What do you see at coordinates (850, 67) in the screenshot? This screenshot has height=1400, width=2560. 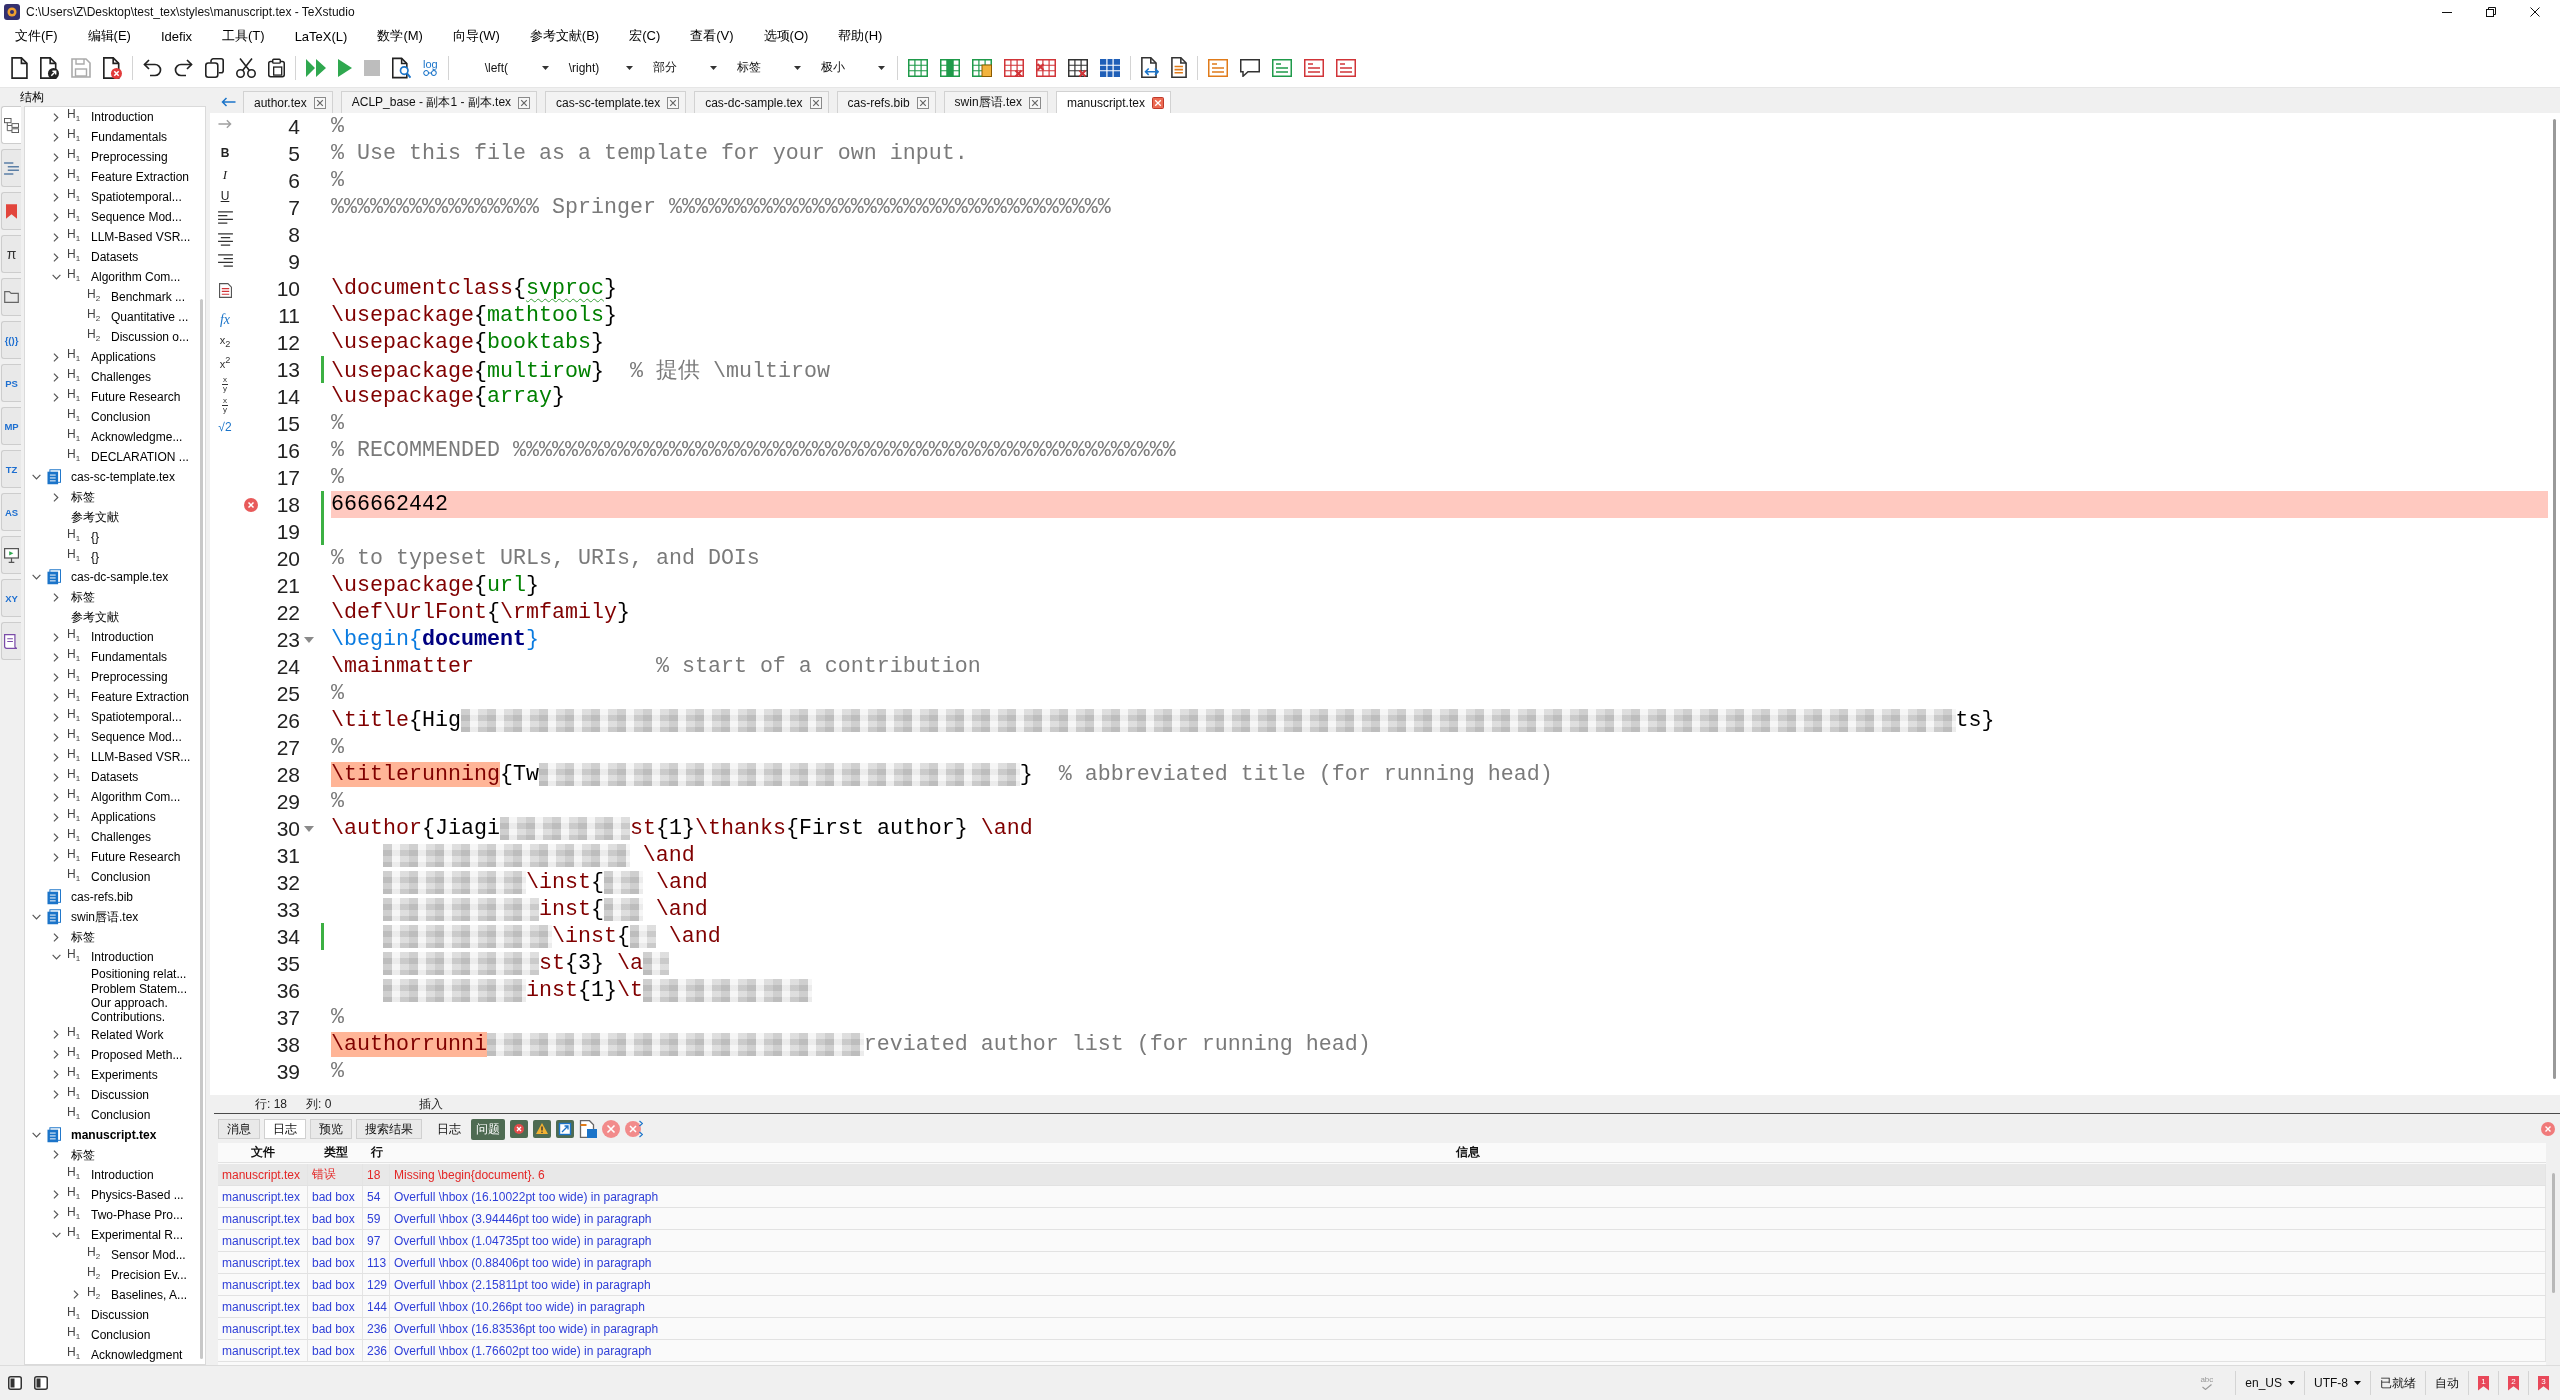 I see `dropdown: 极小` at bounding box center [850, 67].